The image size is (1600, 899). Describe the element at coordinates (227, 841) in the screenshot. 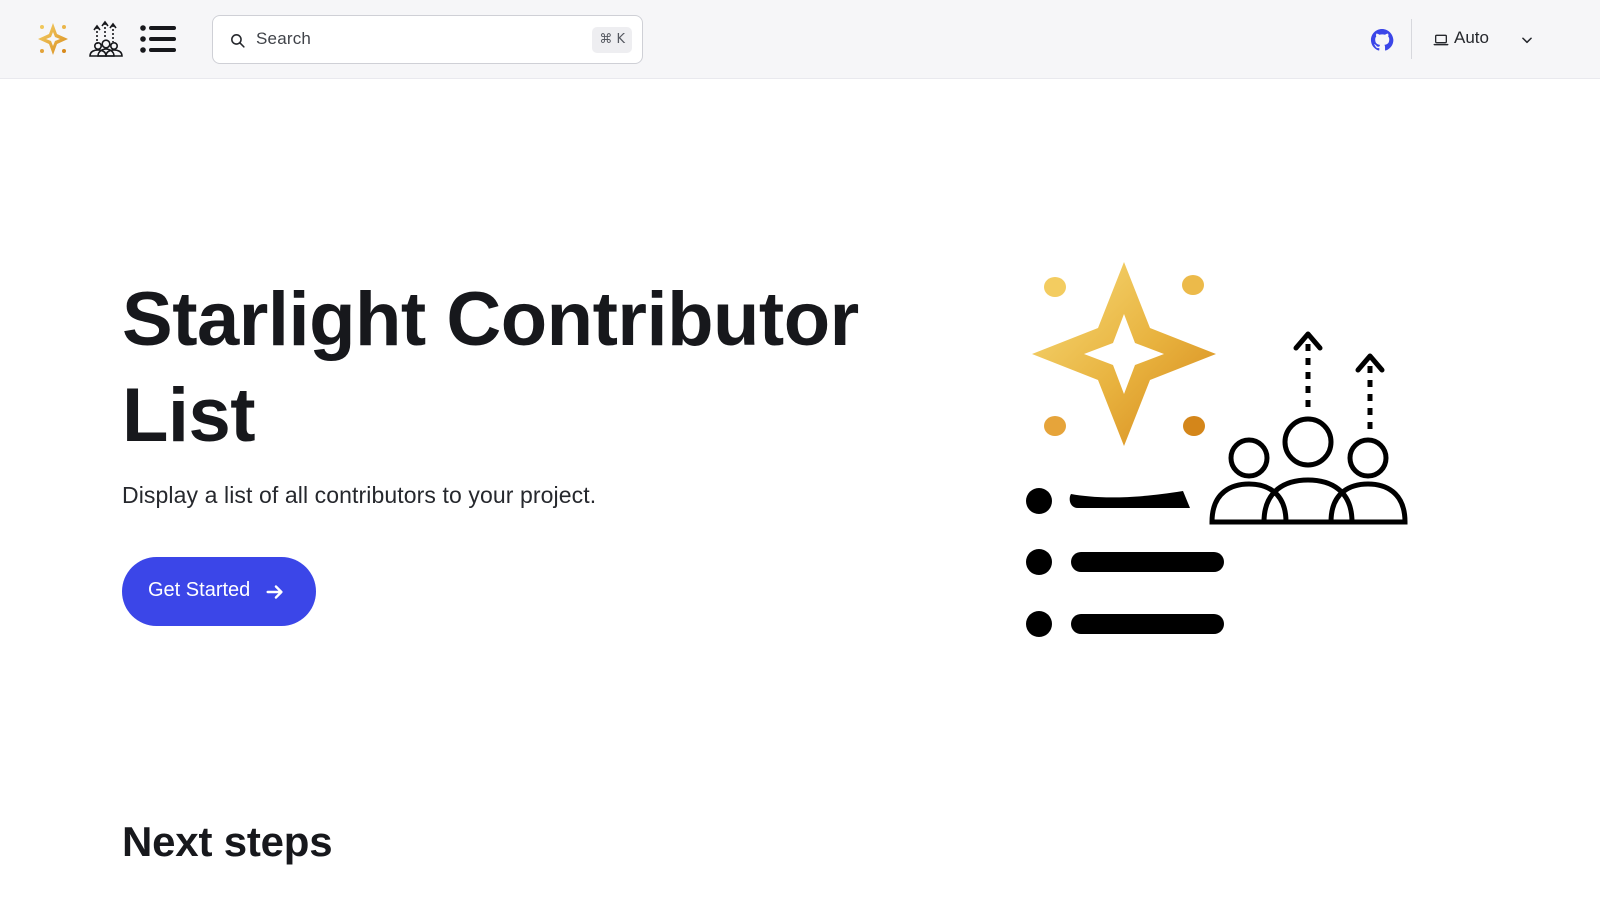

I see `next-steps-heading: Next steps` at that location.